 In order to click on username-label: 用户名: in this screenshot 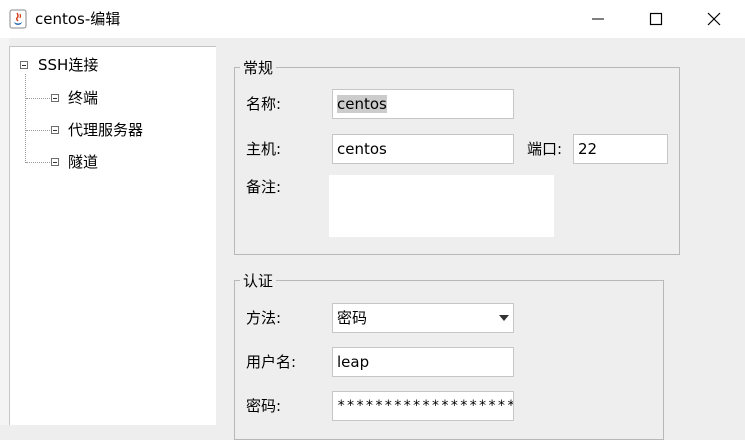, I will do `click(271, 362)`.